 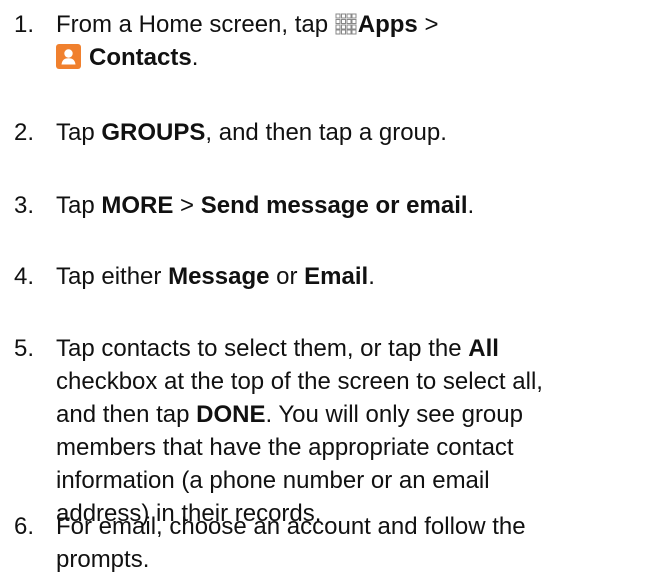 I want to click on step-line: prompts., so click(x=103, y=559).